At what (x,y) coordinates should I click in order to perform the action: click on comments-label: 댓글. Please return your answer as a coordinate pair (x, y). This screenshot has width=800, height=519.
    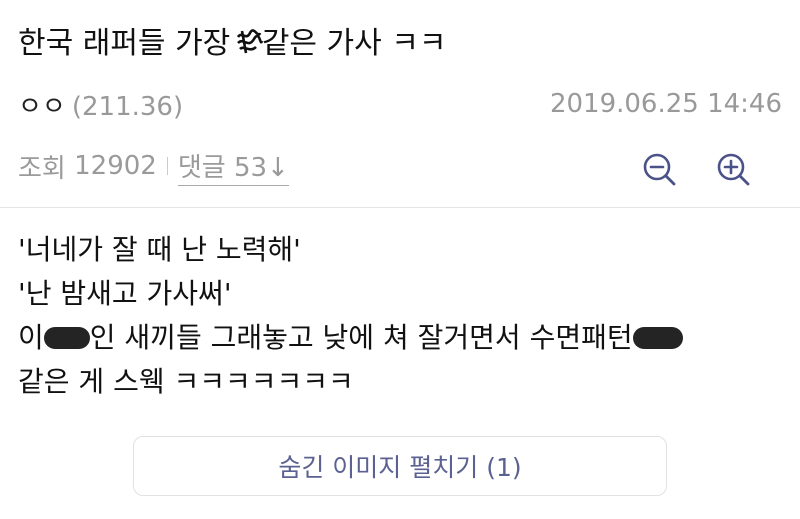
    Looking at the image, I should click on (201, 167).